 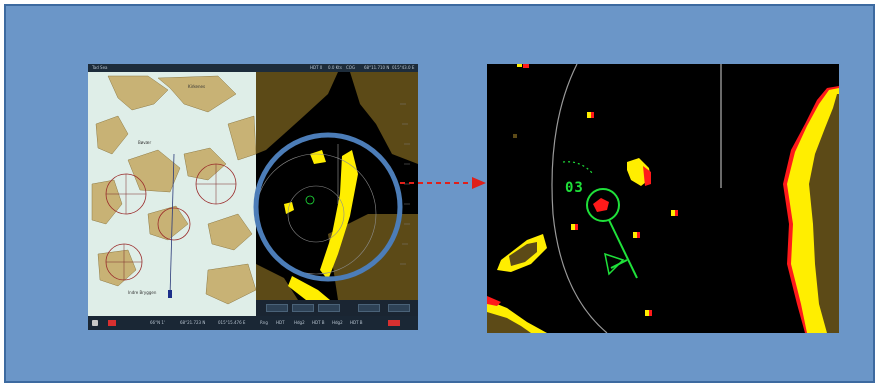 I want to click on status-lon: 015°15.476 E, so click(x=232, y=322).